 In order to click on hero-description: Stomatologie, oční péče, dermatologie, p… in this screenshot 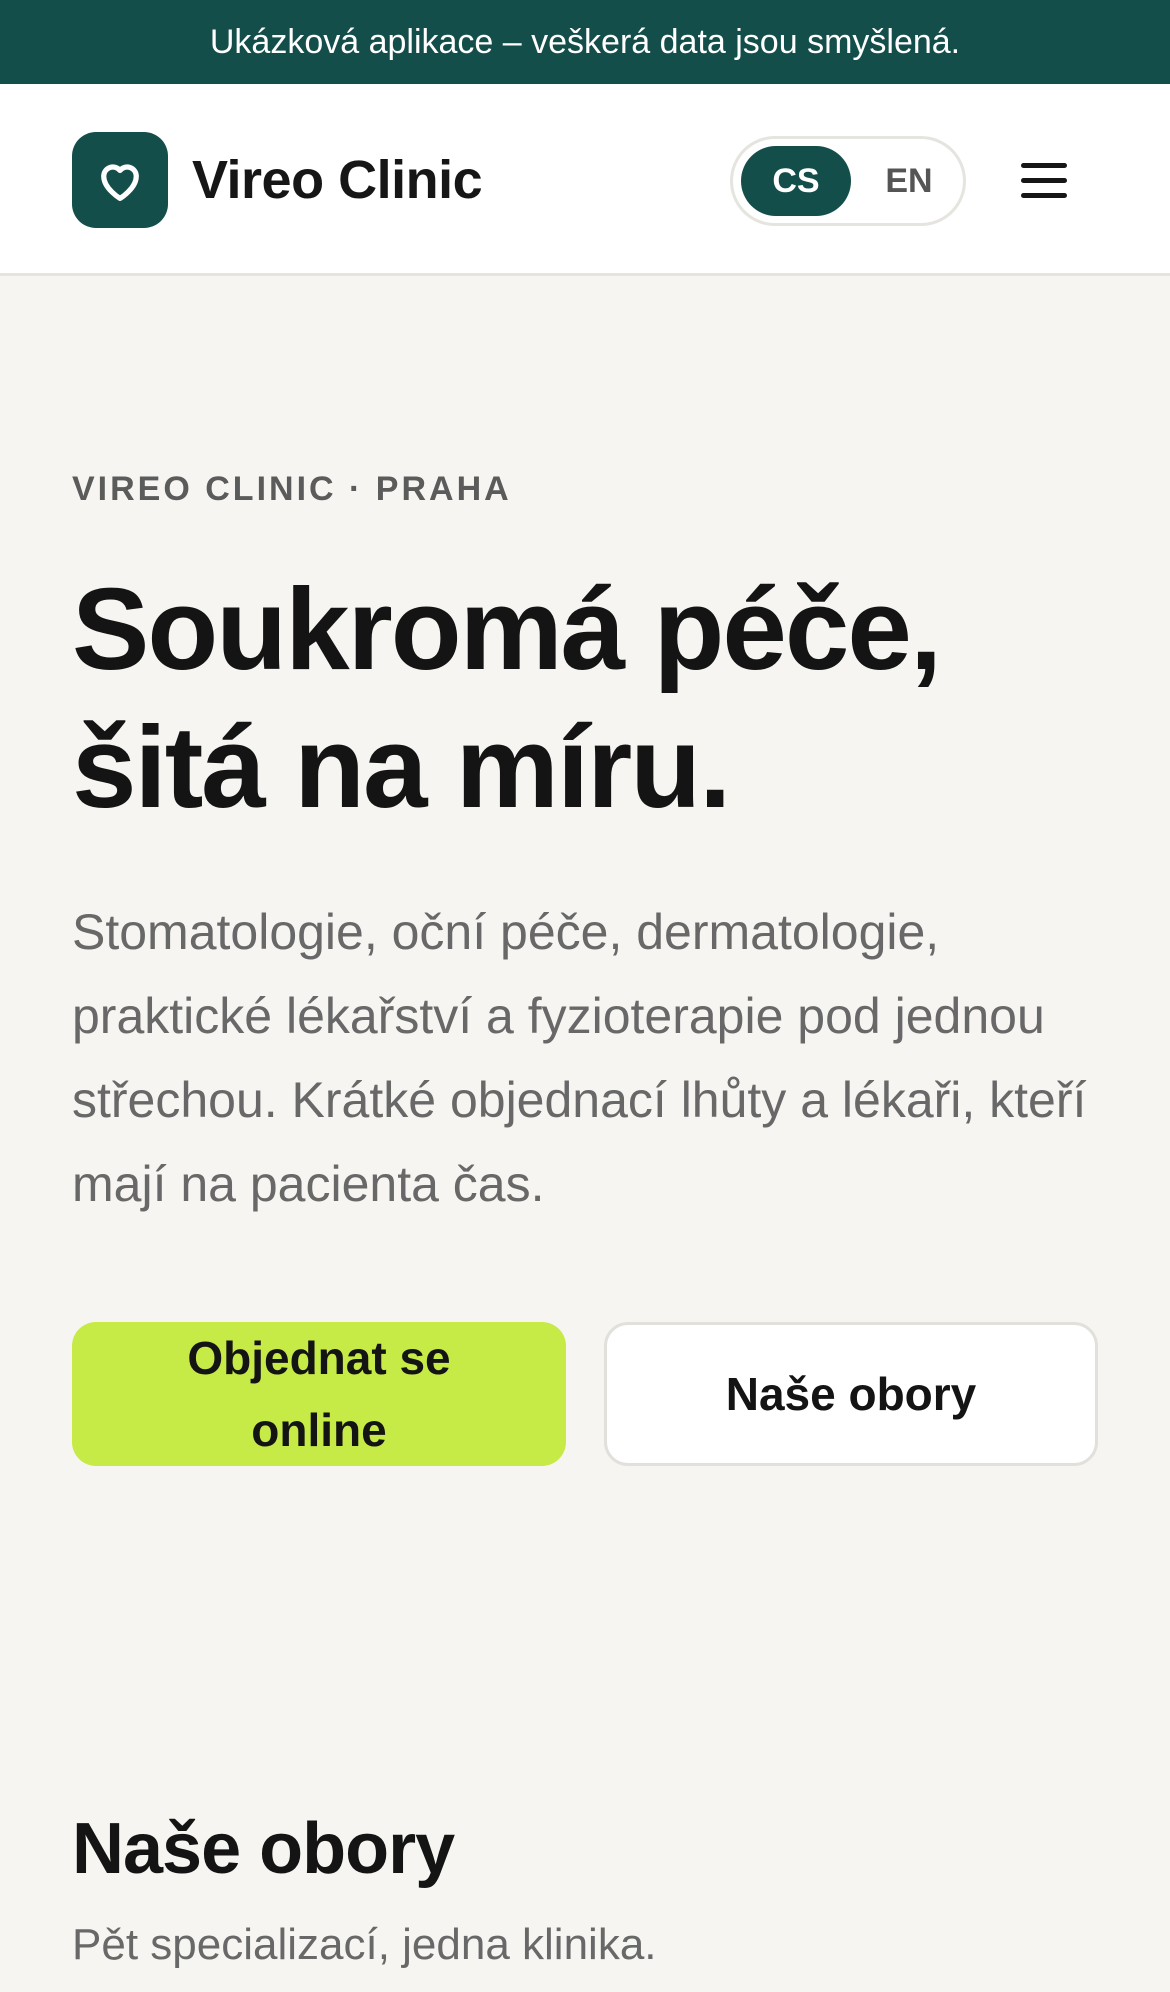, I will do `click(579, 1058)`.